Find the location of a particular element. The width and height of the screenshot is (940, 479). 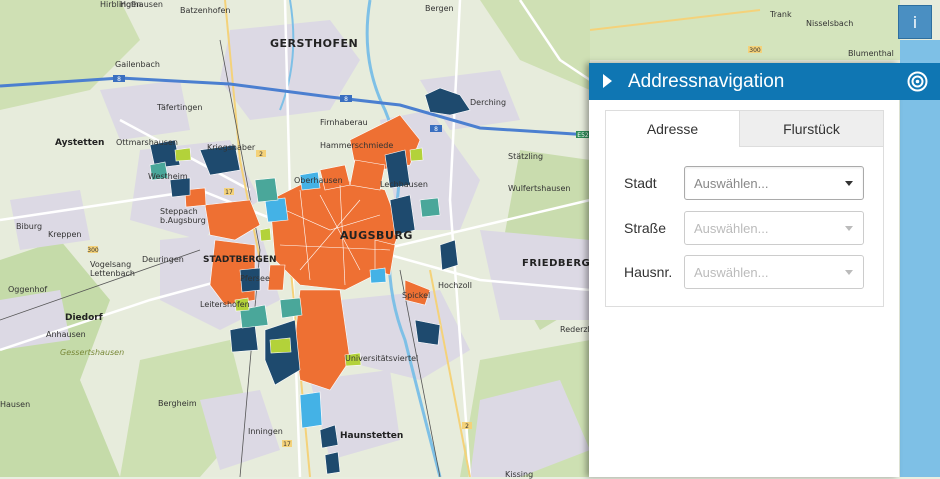

road-shield-b17-north: 17 is located at coordinates (229, 192).